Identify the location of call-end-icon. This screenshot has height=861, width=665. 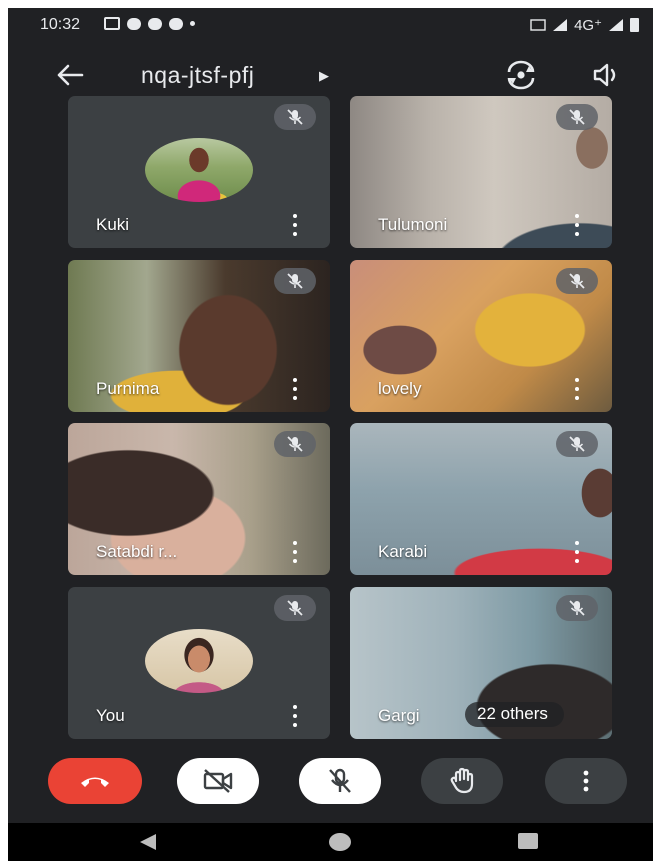
(95, 782).